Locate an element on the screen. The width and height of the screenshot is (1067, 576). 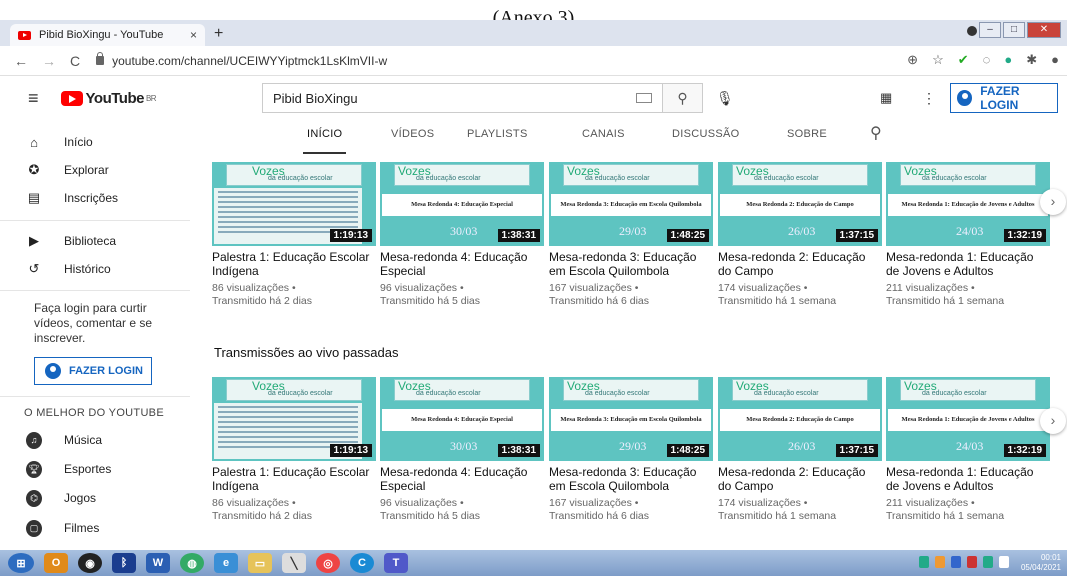
teams-icon: T is located at coordinates (396, 563).